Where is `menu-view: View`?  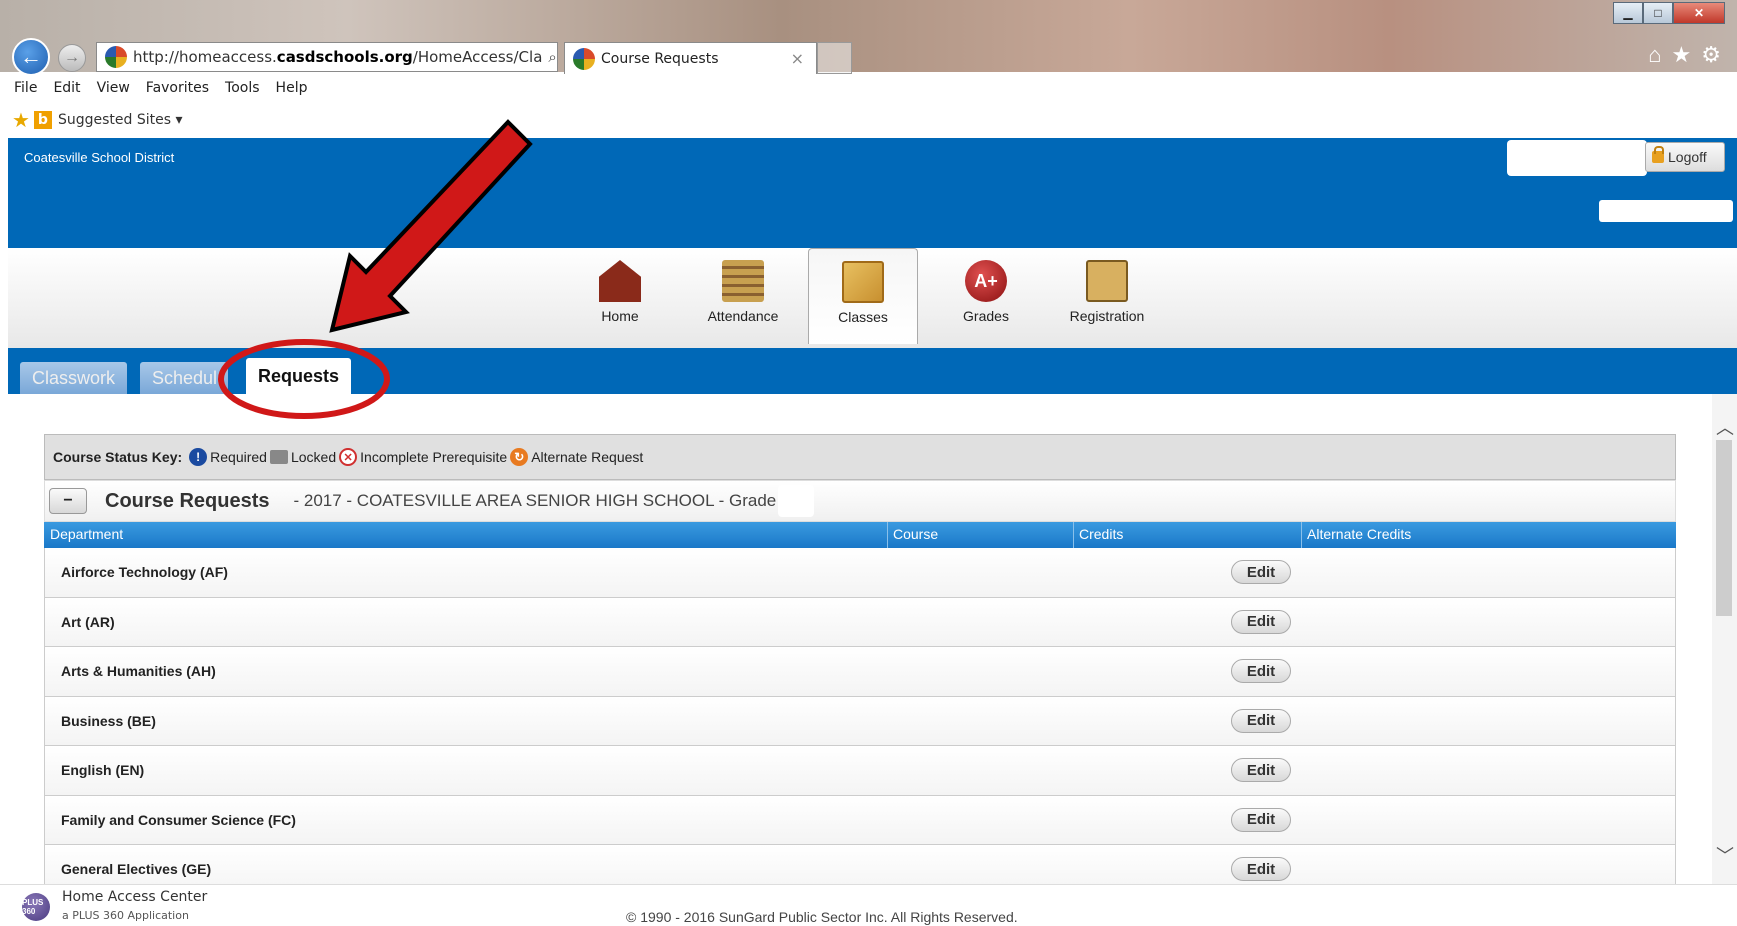
menu-view: View is located at coordinates (115, 90).